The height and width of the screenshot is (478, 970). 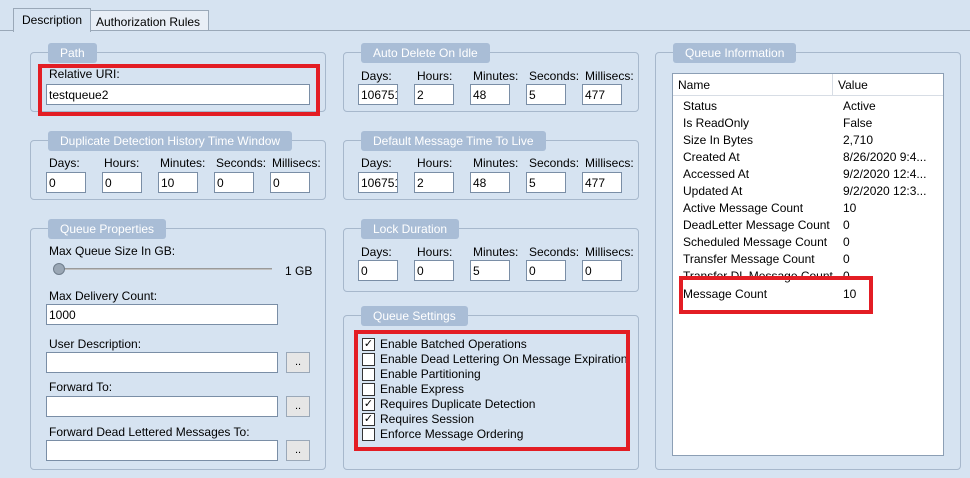 What do you see at coordinates (162, 314) in the screenshot?
I see `max-delivery-count-input: 1000` at bounding box center [162, 314].